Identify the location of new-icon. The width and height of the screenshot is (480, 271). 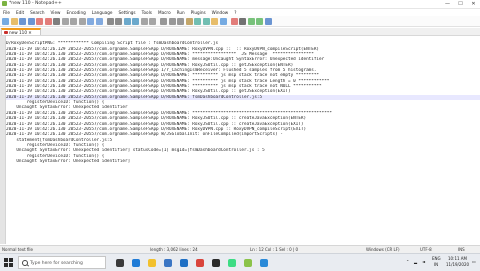
(5, 21).